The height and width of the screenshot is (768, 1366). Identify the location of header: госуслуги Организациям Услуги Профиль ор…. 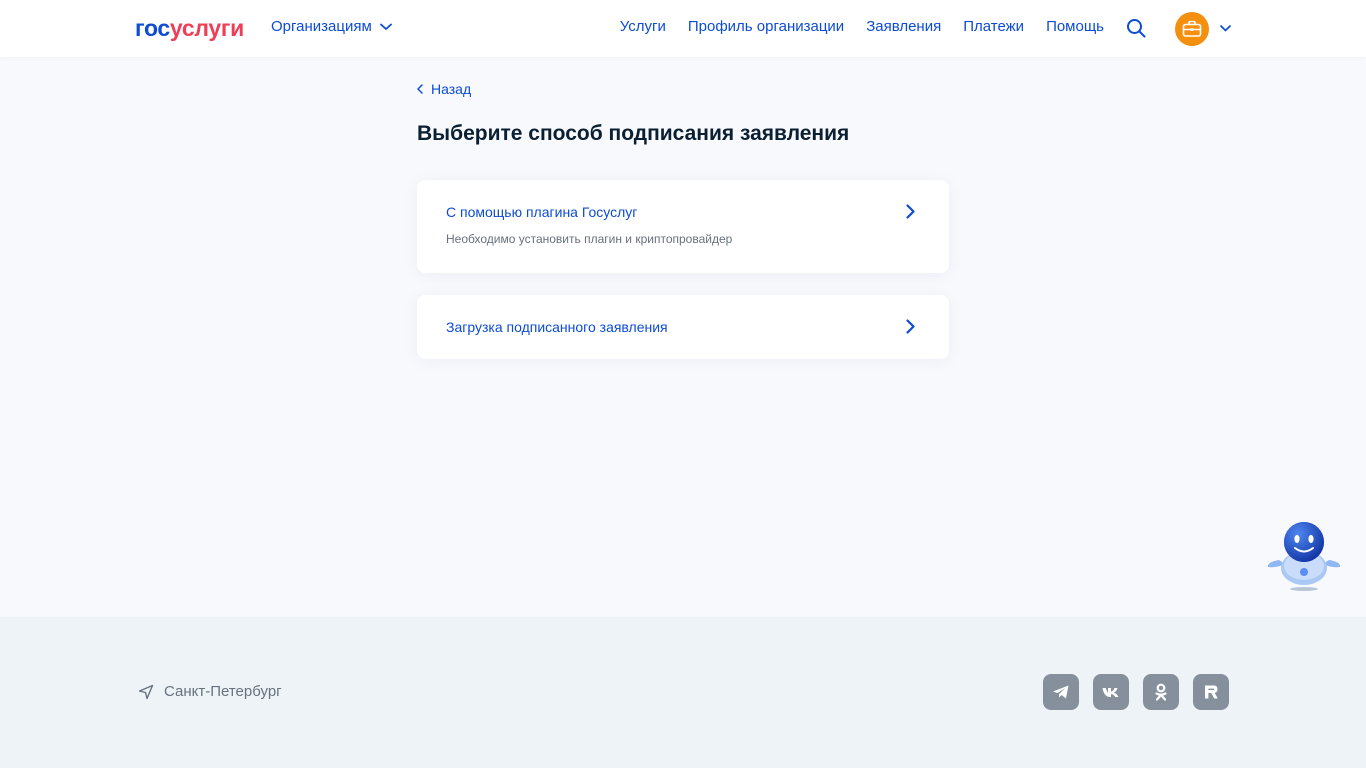
(683, 28).